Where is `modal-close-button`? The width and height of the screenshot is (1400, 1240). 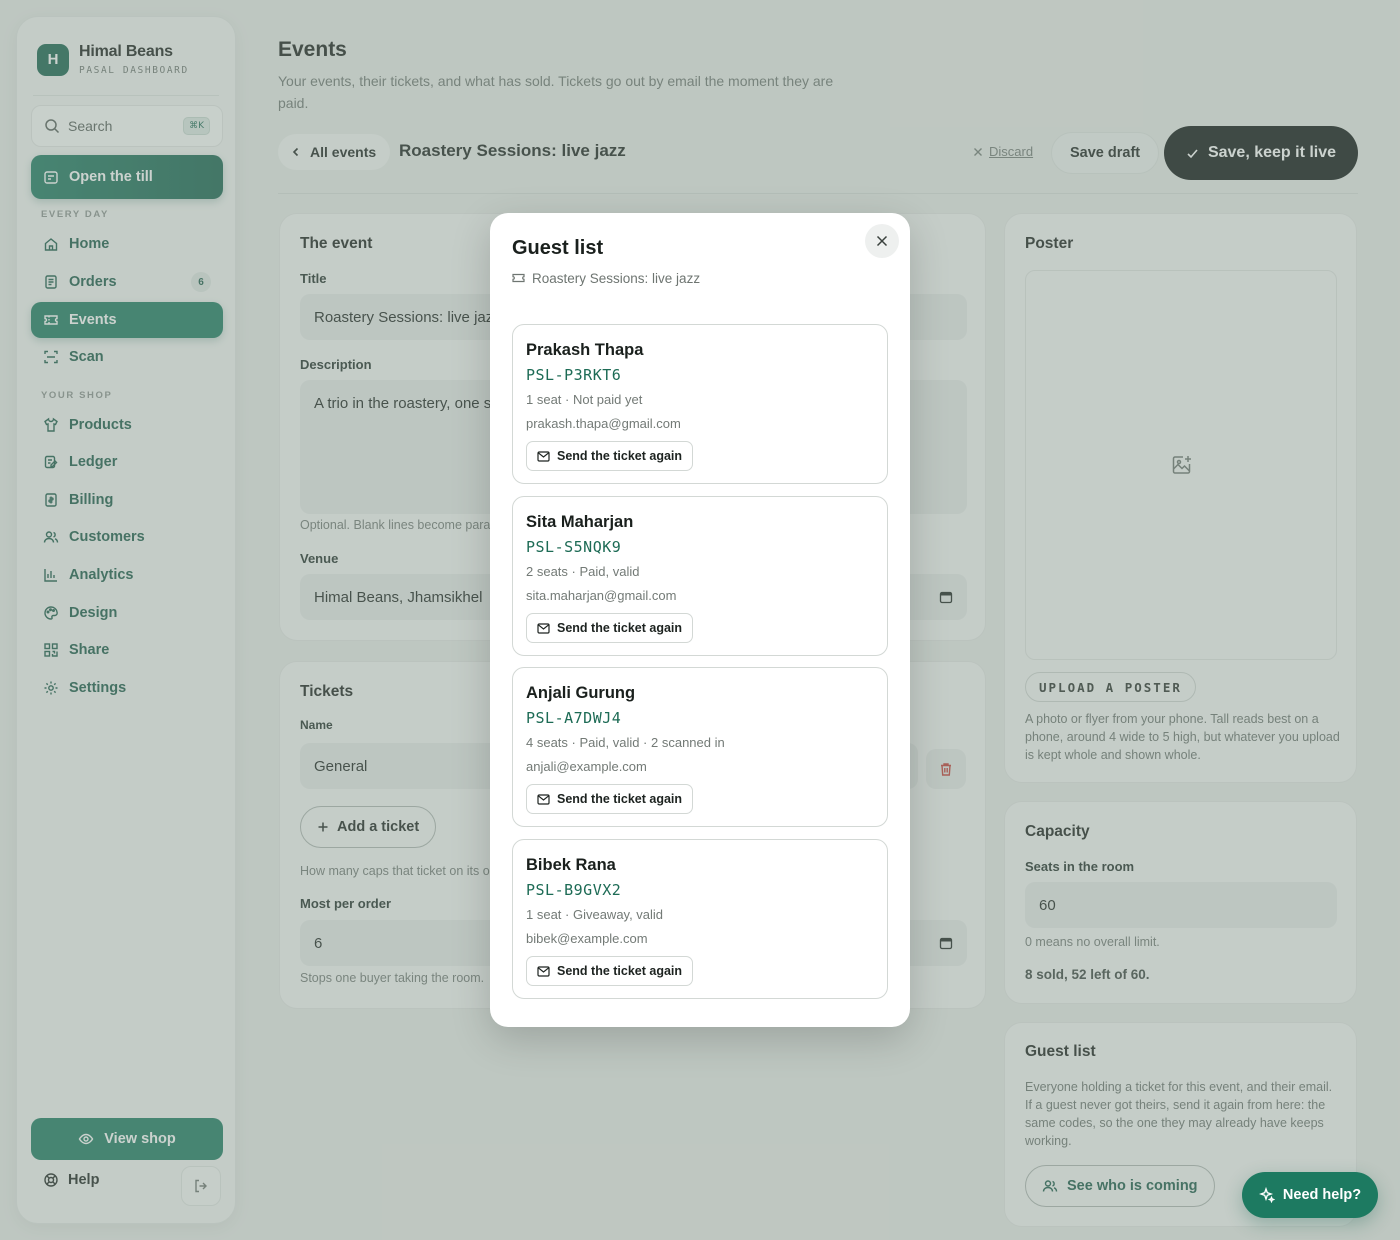 modal-close-button is located at coordinates (882, 241).